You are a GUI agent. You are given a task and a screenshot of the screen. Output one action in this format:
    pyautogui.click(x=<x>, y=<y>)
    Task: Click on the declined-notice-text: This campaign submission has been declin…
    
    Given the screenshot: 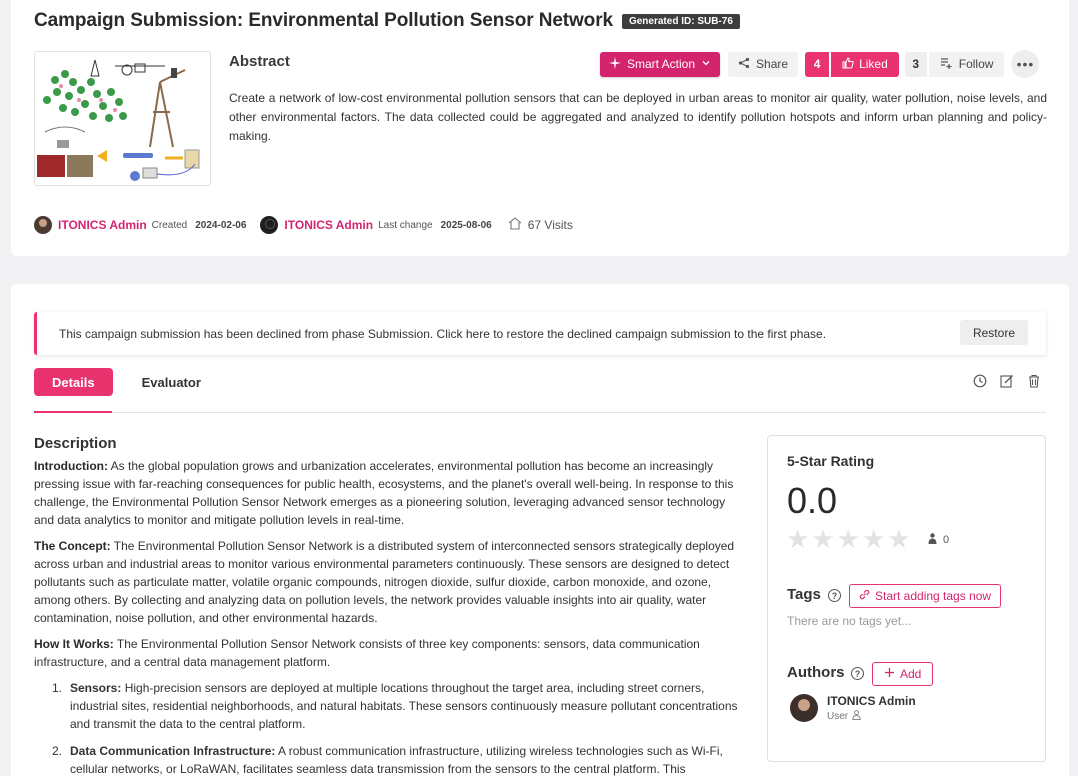 What is the action you would take?
    pyautogui.click(x=442, y=334)
    